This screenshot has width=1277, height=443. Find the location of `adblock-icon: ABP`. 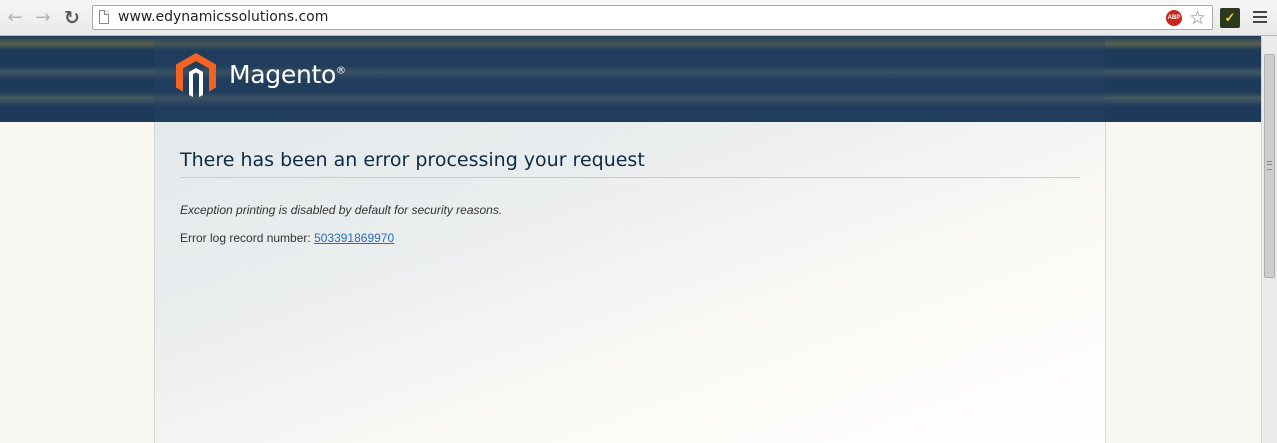

adblock-icon: ABP is located at coordinates (1174, 18).